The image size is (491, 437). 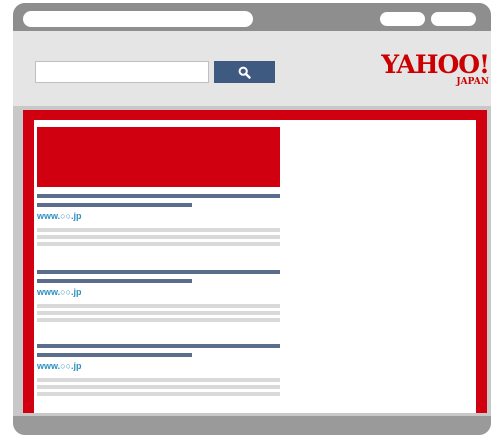 What do you see at coordinates (435, 64) in the screenshot?
I see `logo-wordmark: YAHOO!` at bounding box center [435, 64].